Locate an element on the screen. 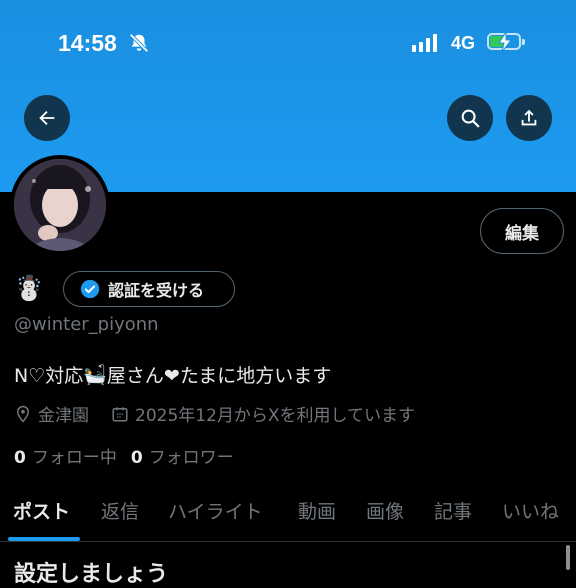  tab-likes: いいね is located at coordinates (530, 510).